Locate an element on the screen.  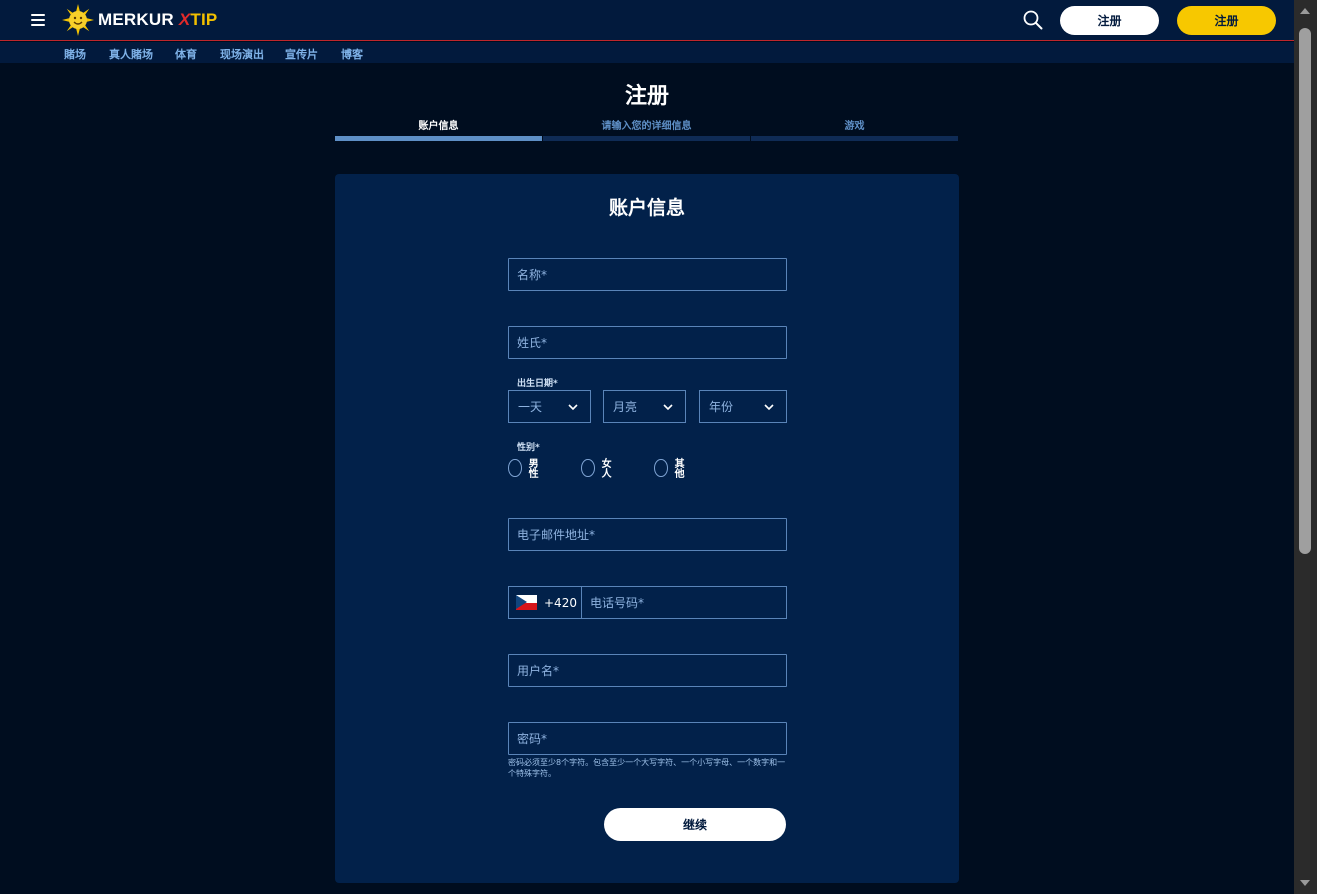
step-bar-games is located at coordinates (854, 138).